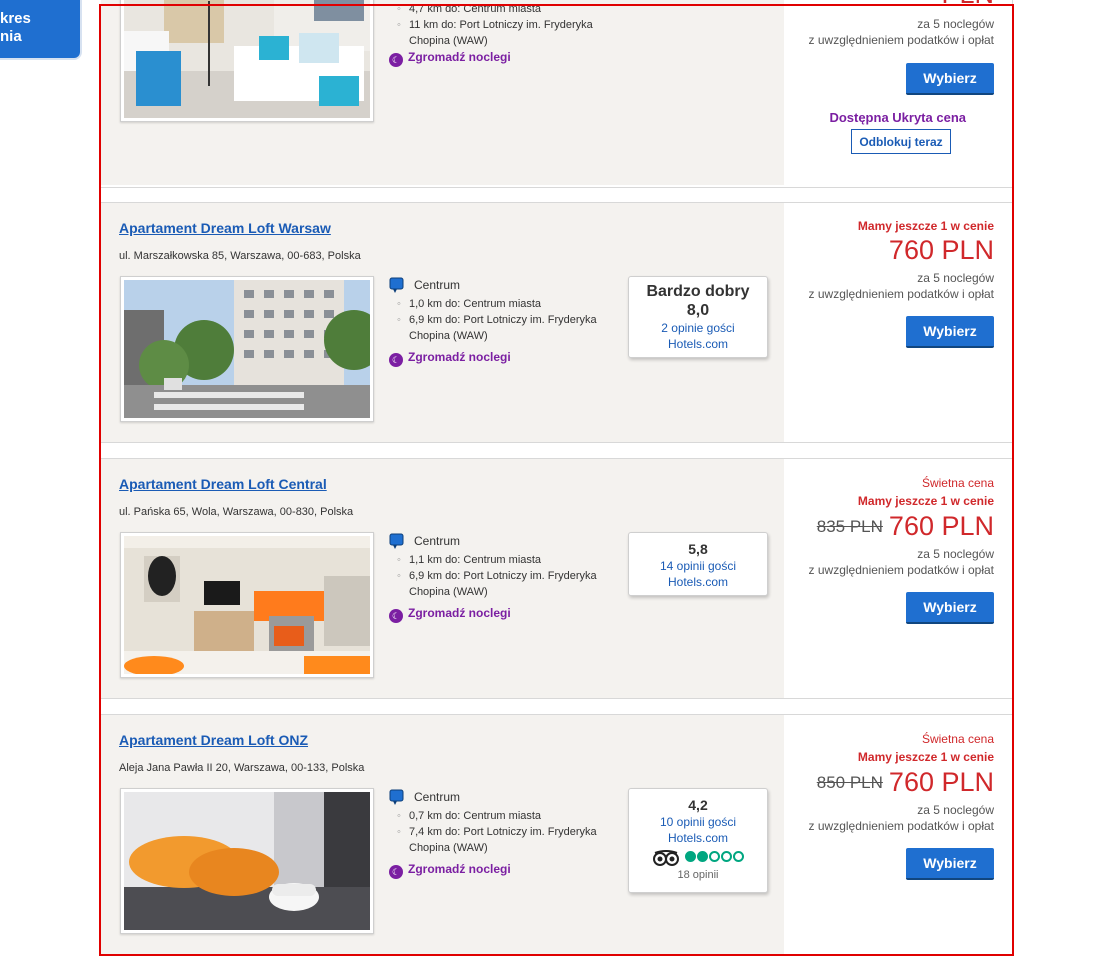  I want to click on date-range-button: kres nia, so click(40, 29).